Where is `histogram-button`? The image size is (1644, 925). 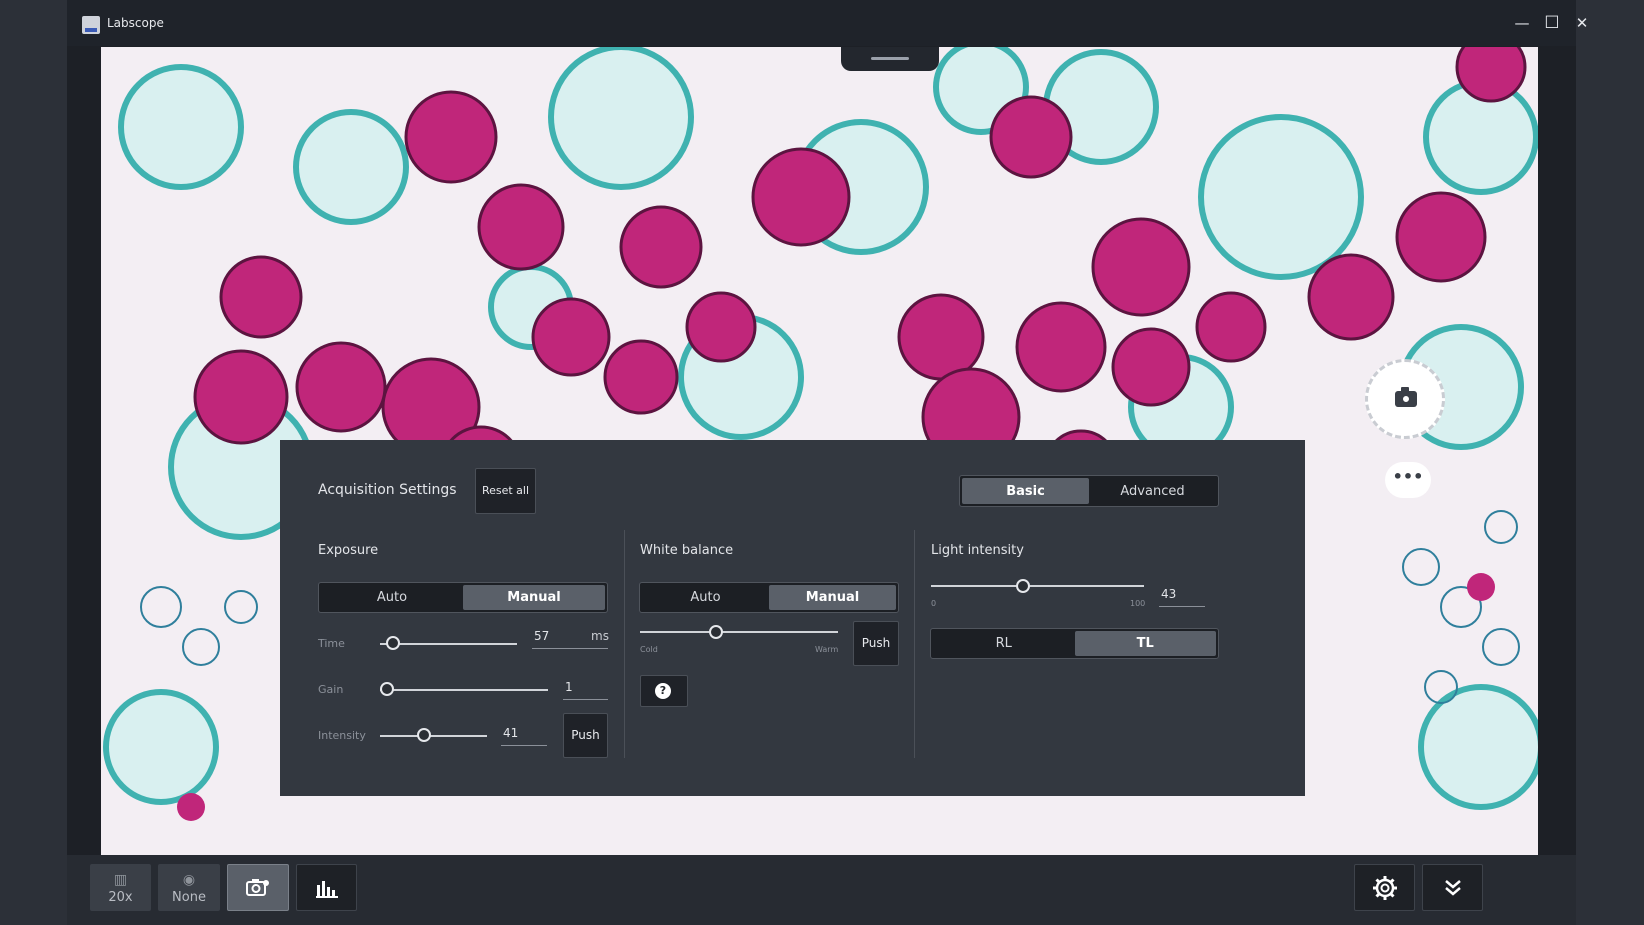
histogram-button is located at coordinates (326, 887).